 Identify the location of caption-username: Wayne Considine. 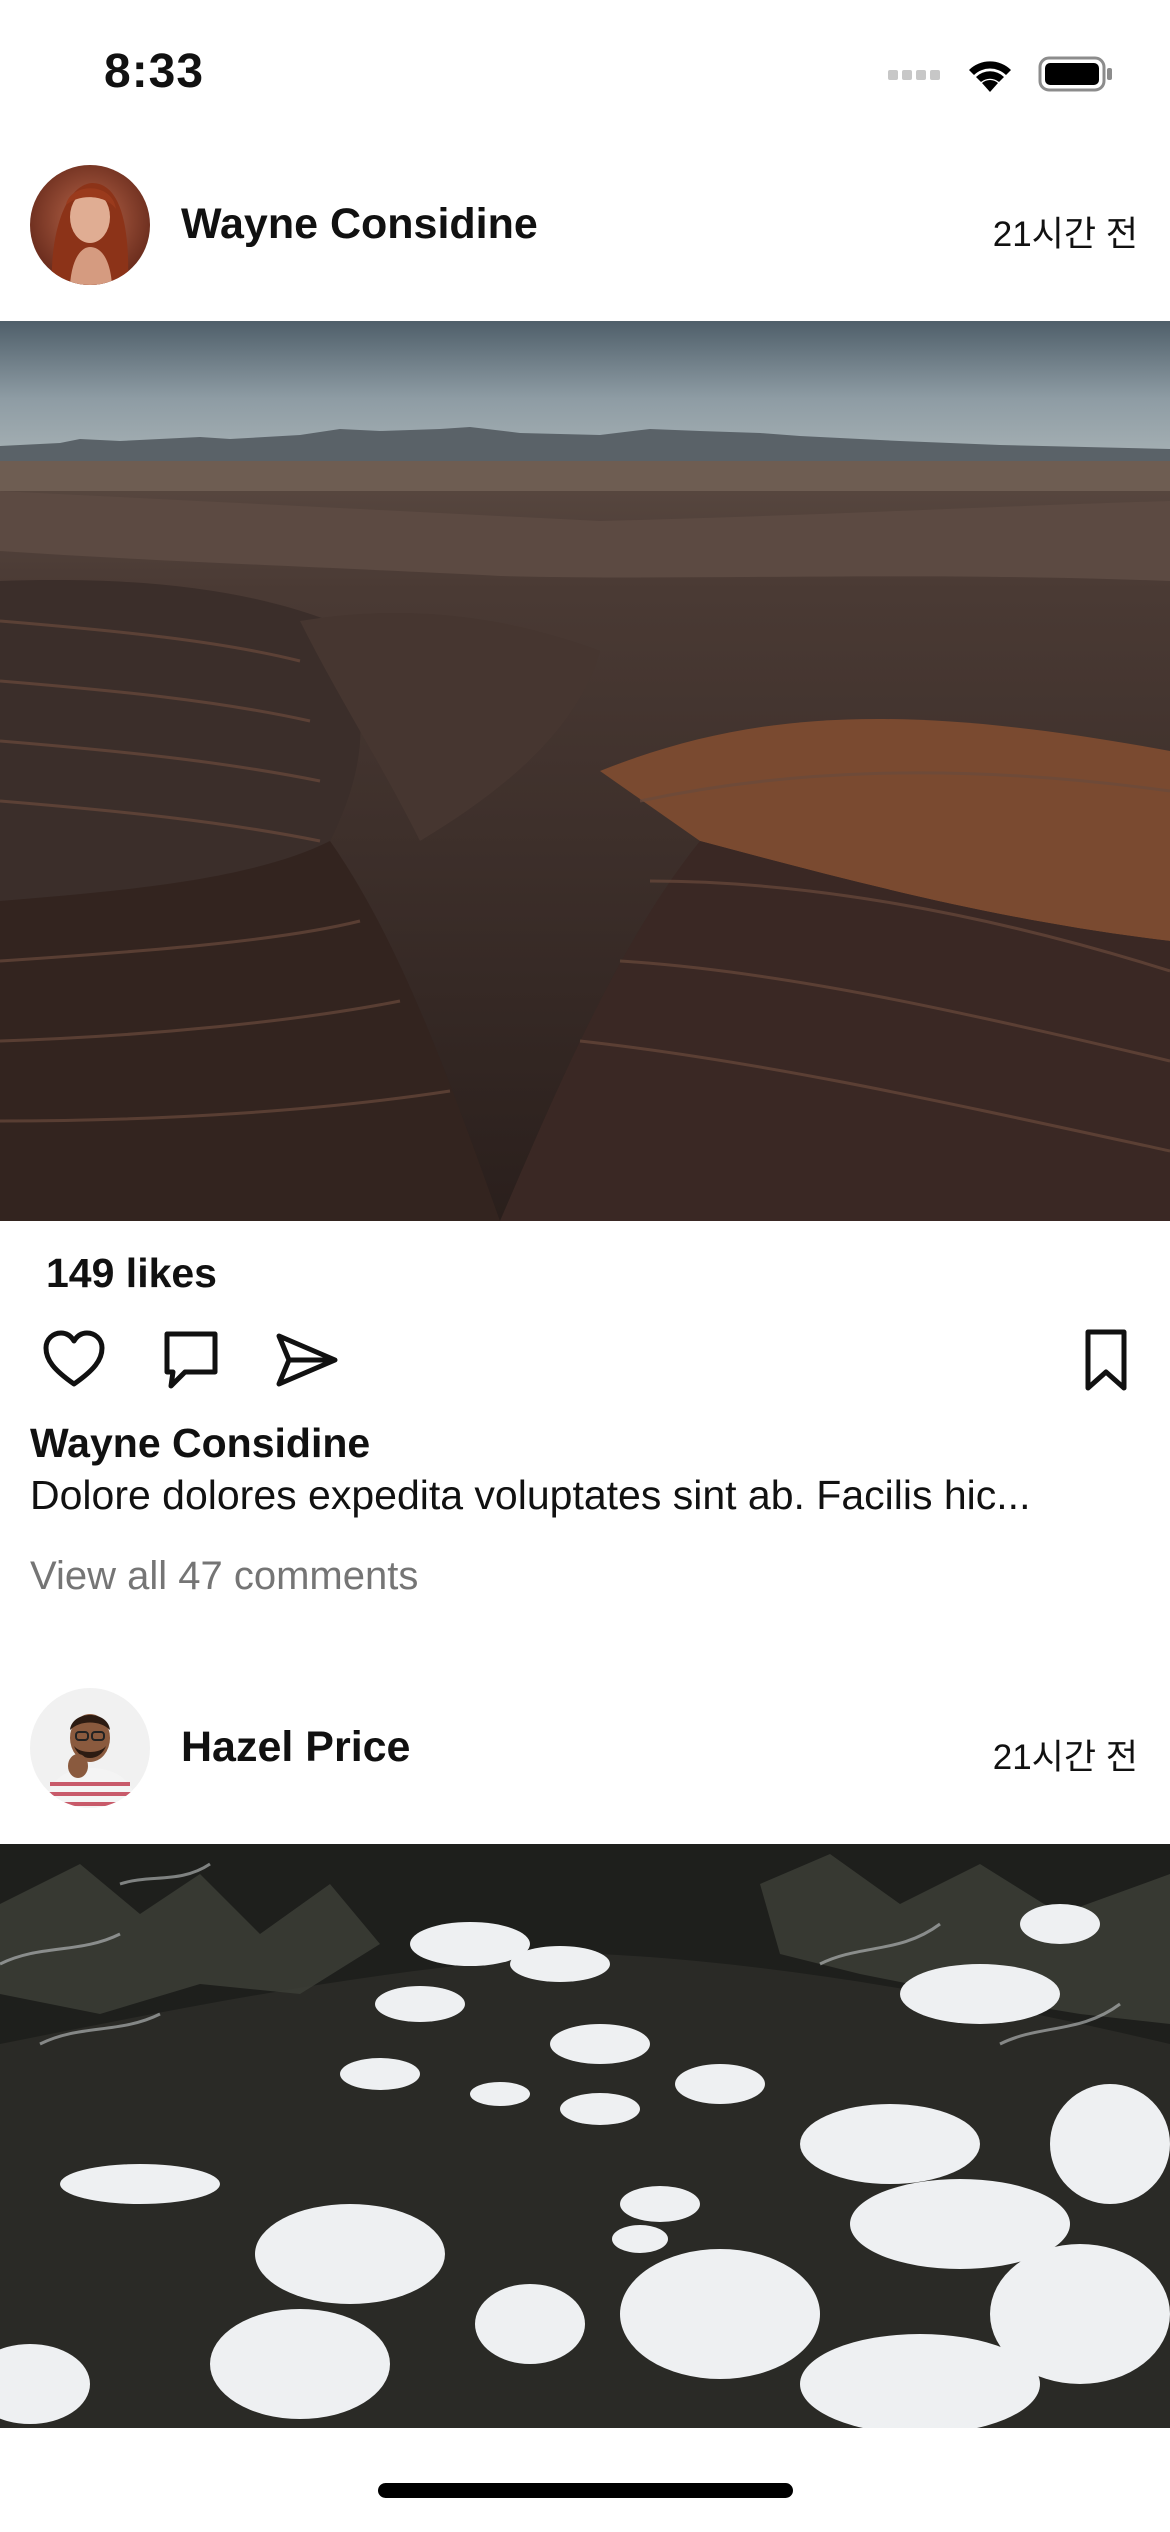
(200, 1443).